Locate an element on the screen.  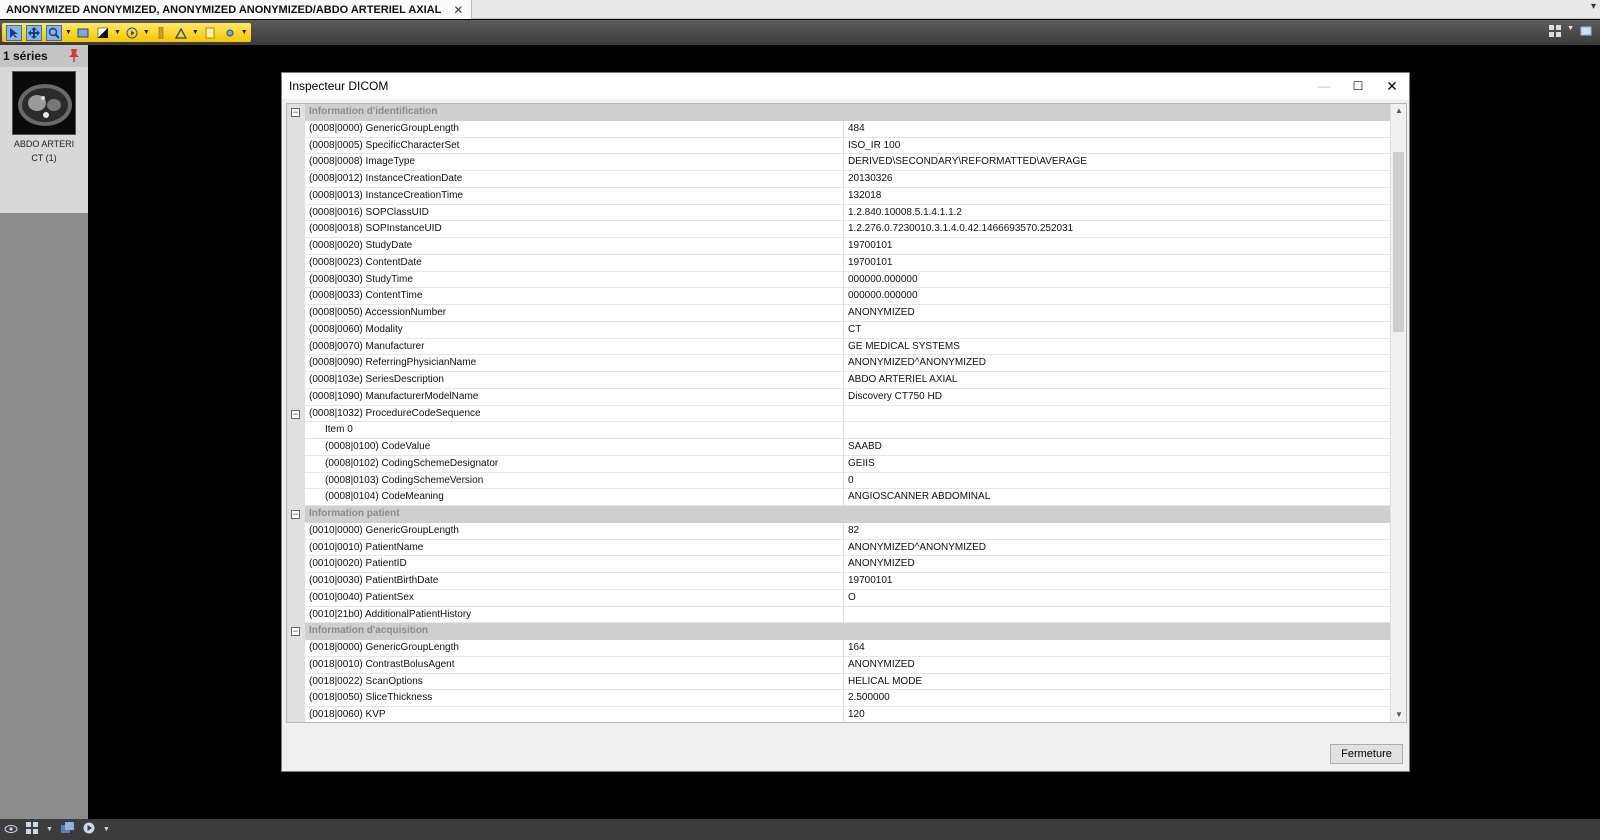
tag-value: 82 is located at coordinates (1117, 531).